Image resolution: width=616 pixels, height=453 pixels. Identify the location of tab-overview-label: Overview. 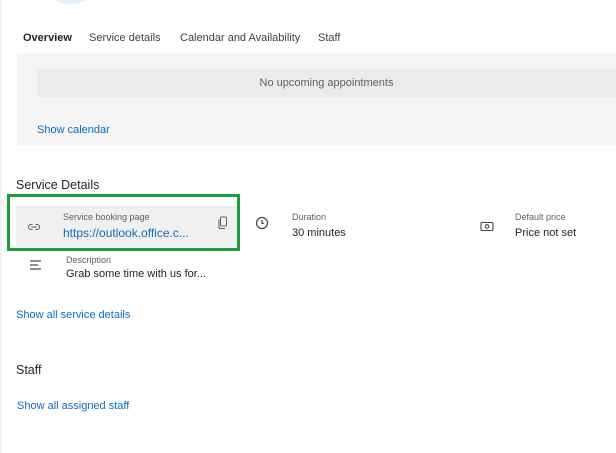
(47, 38).